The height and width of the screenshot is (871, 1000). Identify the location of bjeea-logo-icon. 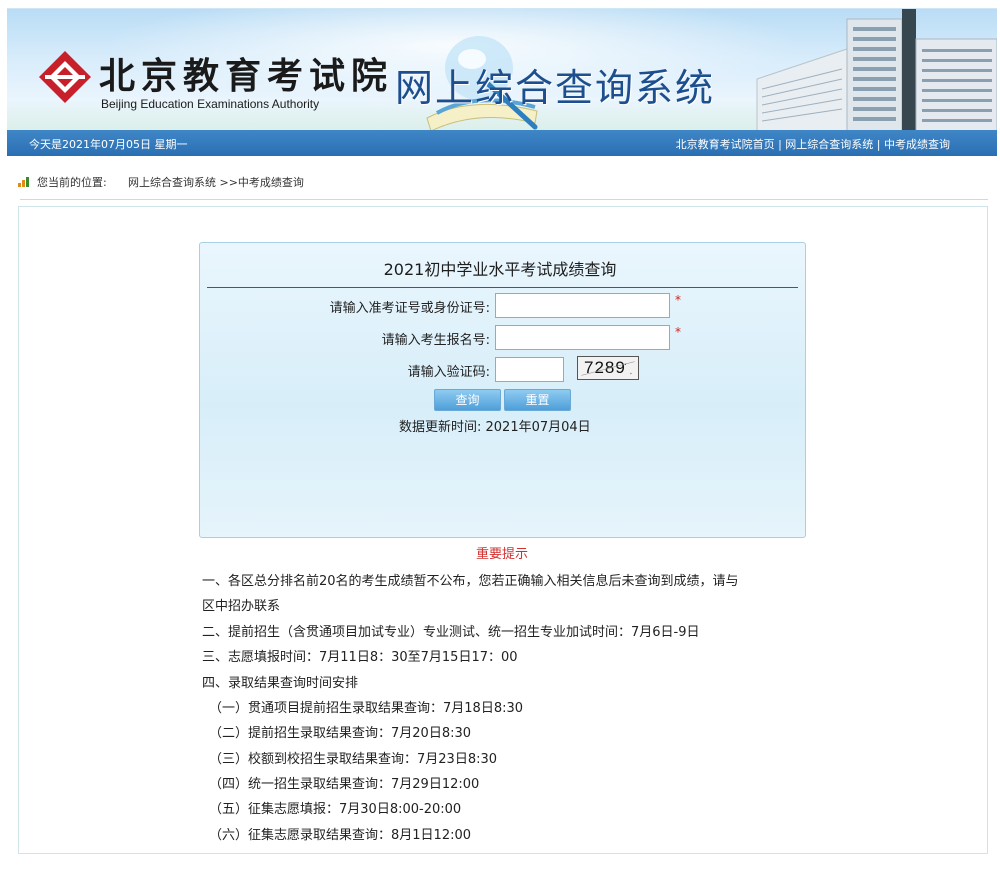
(65, 77).